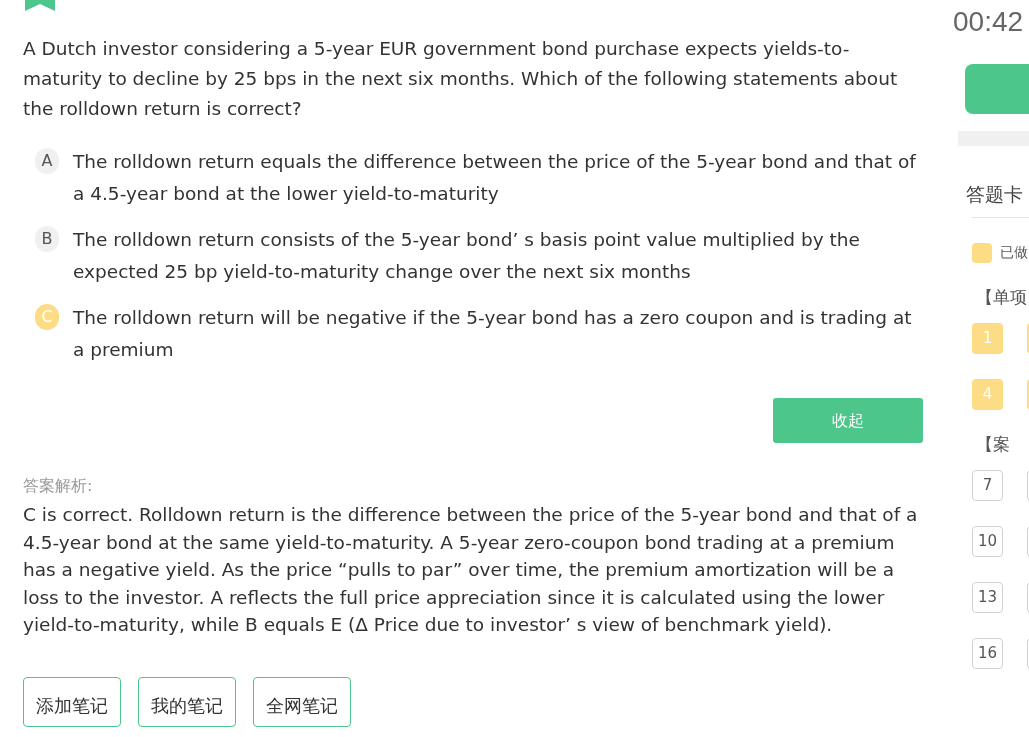 This screenshot has width=1029, height=737. I want to click on answer-card-title: 答题卡, so click(994, 194).